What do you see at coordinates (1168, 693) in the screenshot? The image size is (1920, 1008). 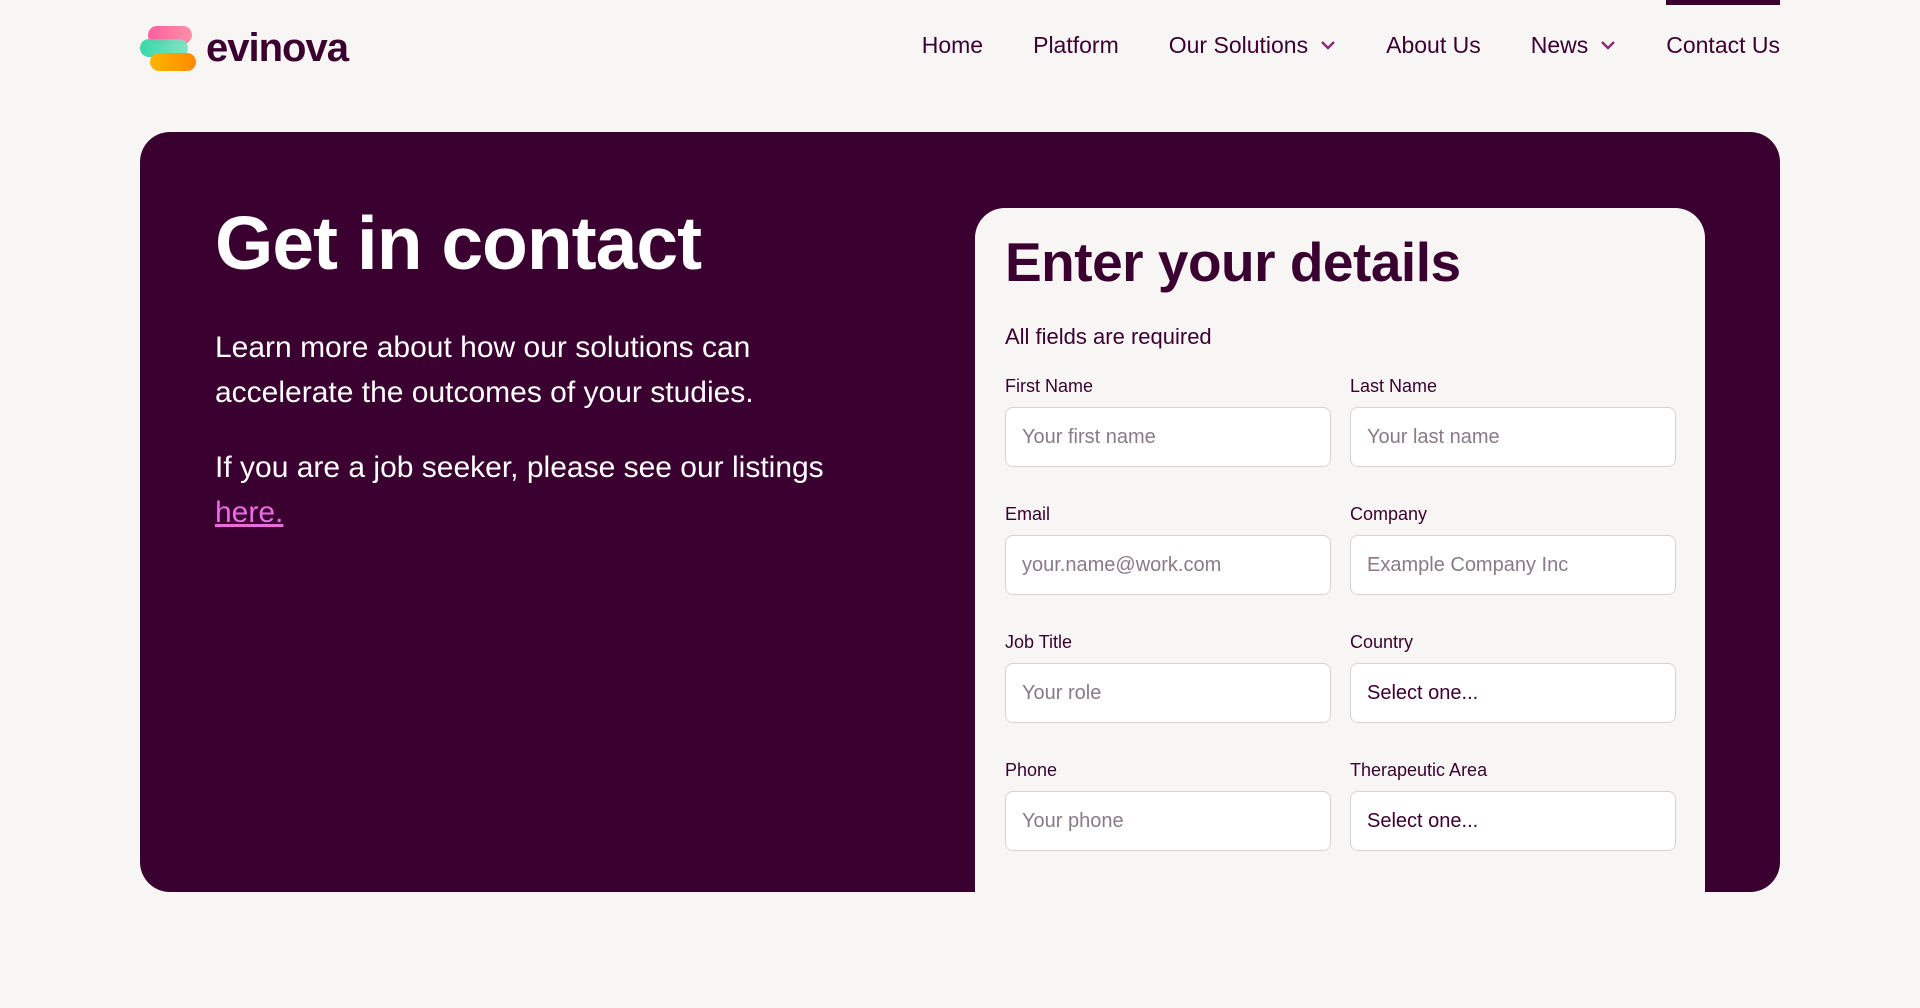 I see `job-title-input` at bounding box center [1168, 693].